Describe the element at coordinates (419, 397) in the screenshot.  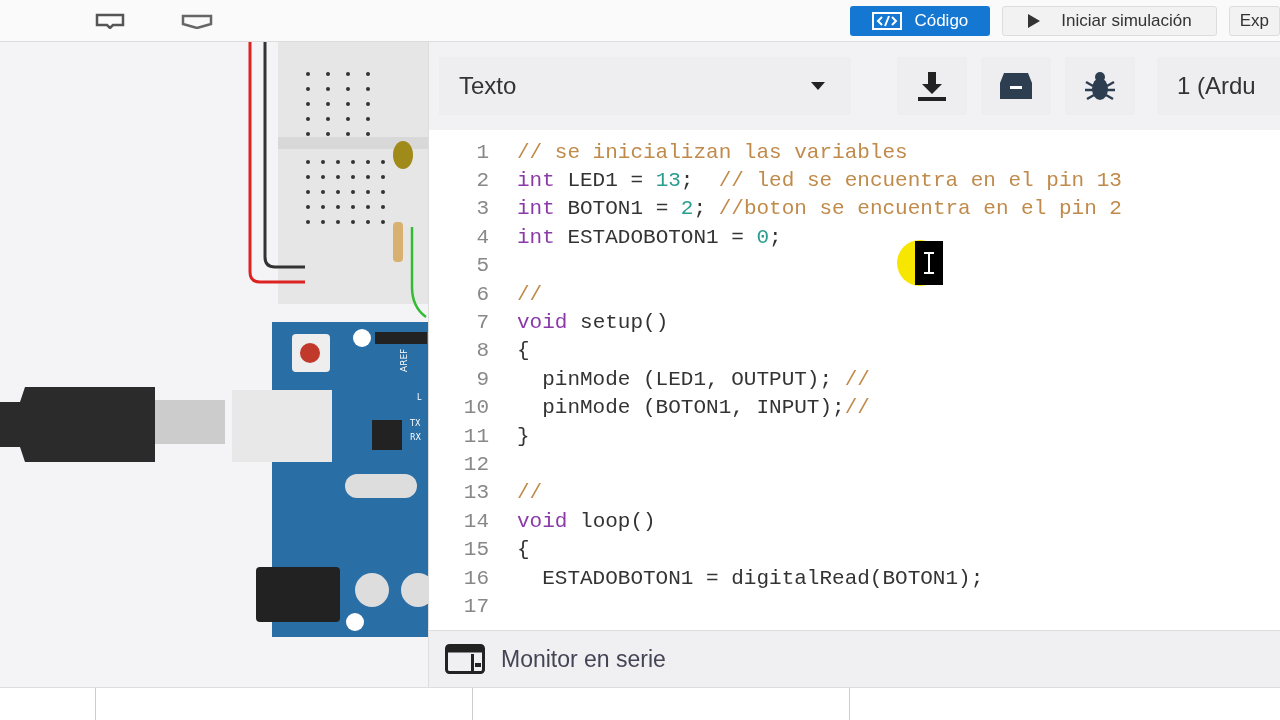
I see `board-label: L` at that location.